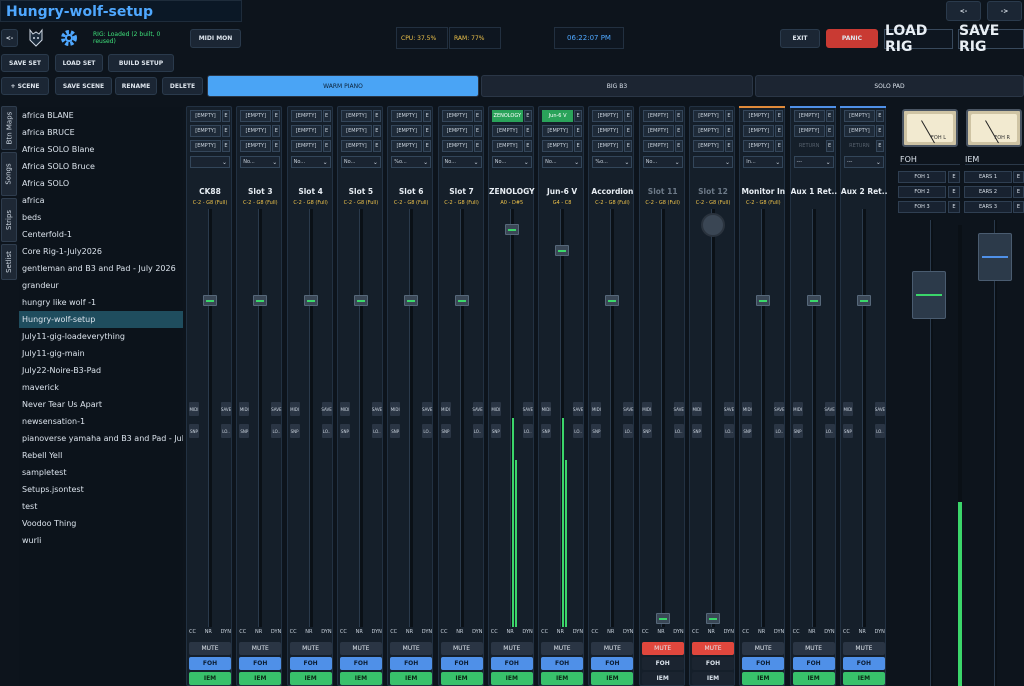 The width and height of the screenshot is (1024, 686). What do you see at coordinates (954, 192) in the screenshot?
I see `bus-edit-button: E` at bounding box center [954, 192].